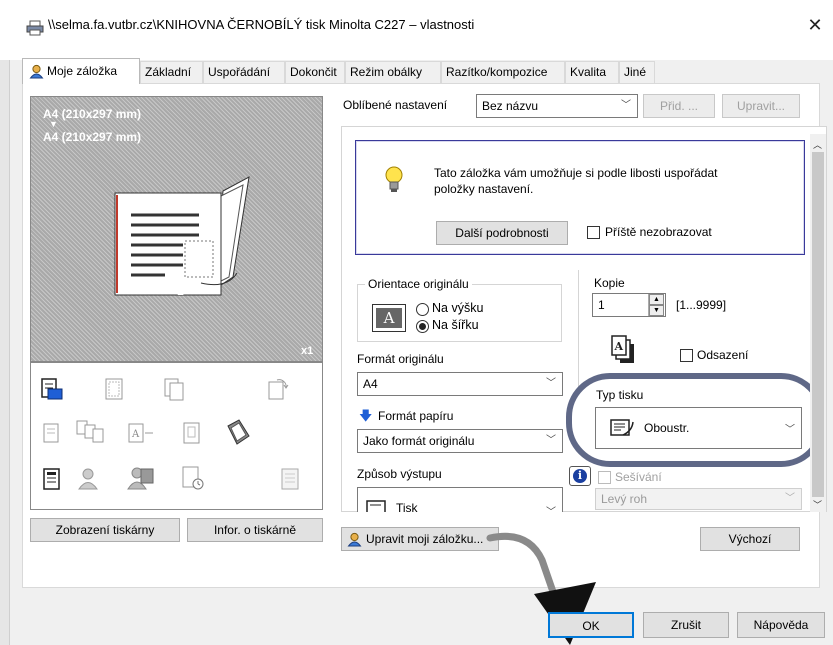 This screenshot has width=833, height=645. Describe the element at coordinates (239, 72) in the screenshot. I see `tab-label: Uspořádání` at that location.